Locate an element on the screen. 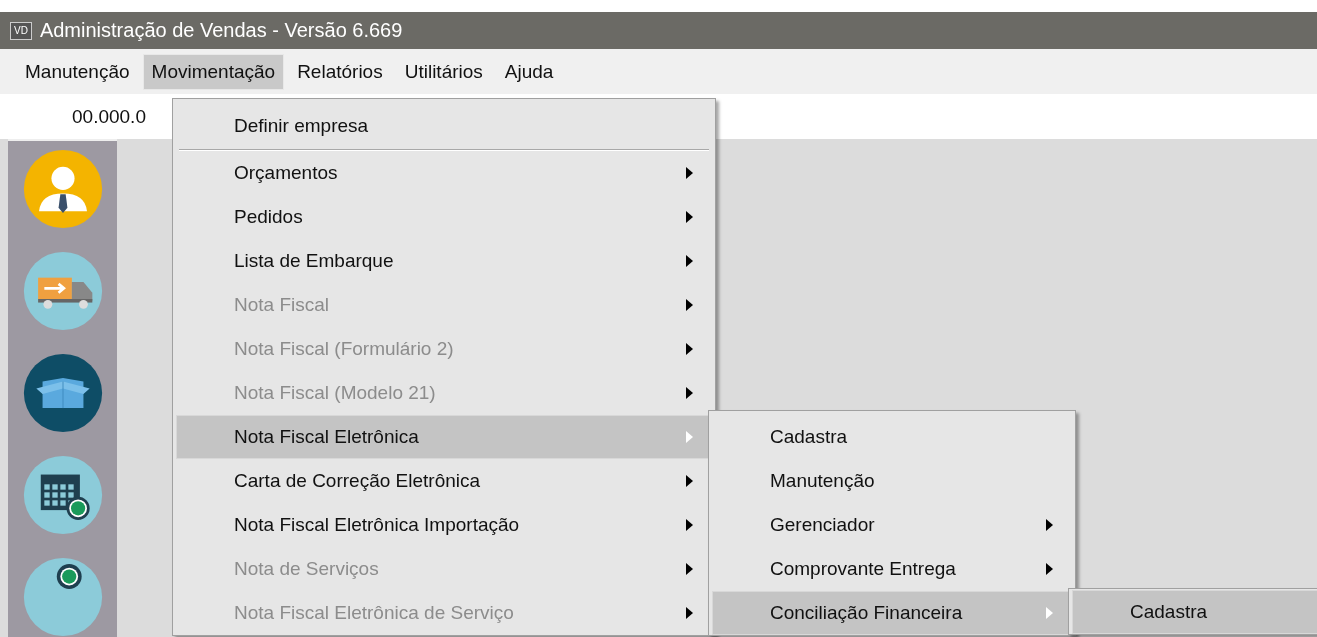 The width and height of the screenshot is (1317, 637). menu-item: Carta de Correção Eletrônica is located at coordinates (444, 481).